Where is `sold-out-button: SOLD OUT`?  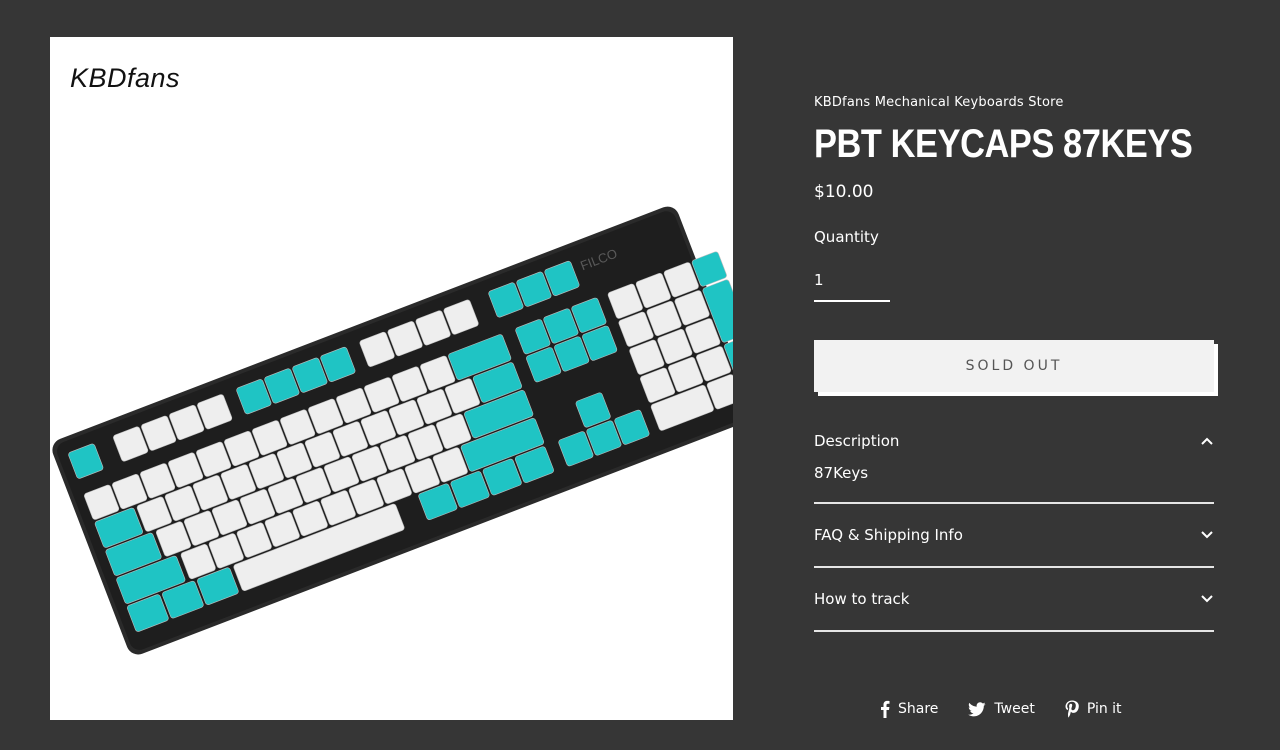 sold-out-button: SOLD OUT is located at coordinates (1014, 366).